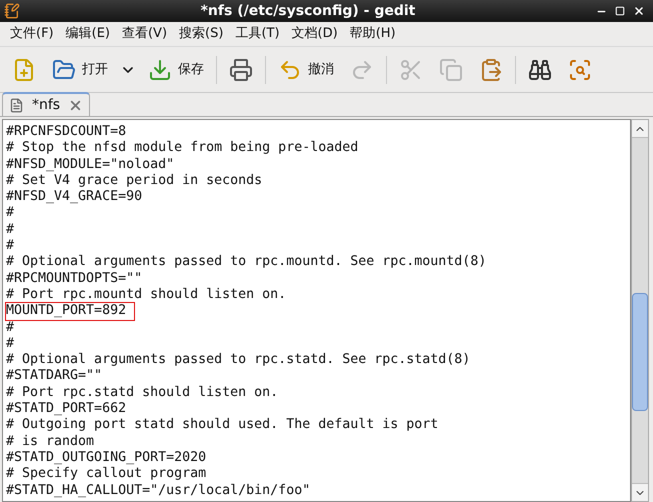  Describe the element at coordinates (176, 70) in the screenshot. I see `toolbar-button: 保存` at that location.